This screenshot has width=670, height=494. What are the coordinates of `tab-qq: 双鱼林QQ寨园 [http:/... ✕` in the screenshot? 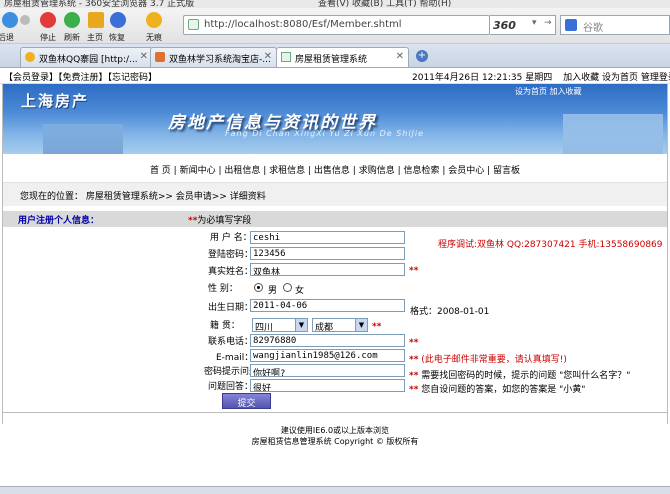 It's located at (86, 57).